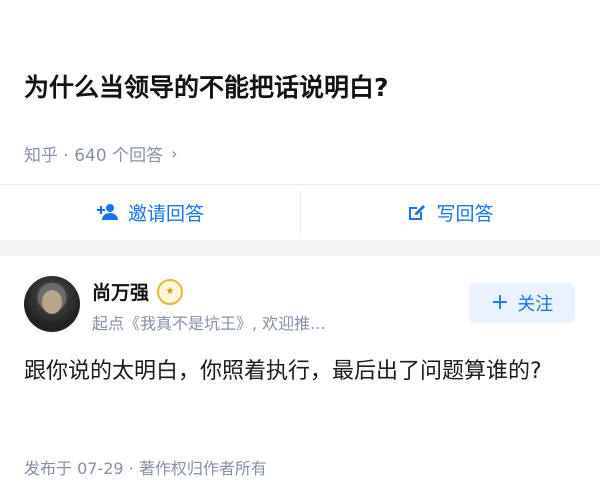  I want to click on write-answer-label: 写回答, so click(465, 213).